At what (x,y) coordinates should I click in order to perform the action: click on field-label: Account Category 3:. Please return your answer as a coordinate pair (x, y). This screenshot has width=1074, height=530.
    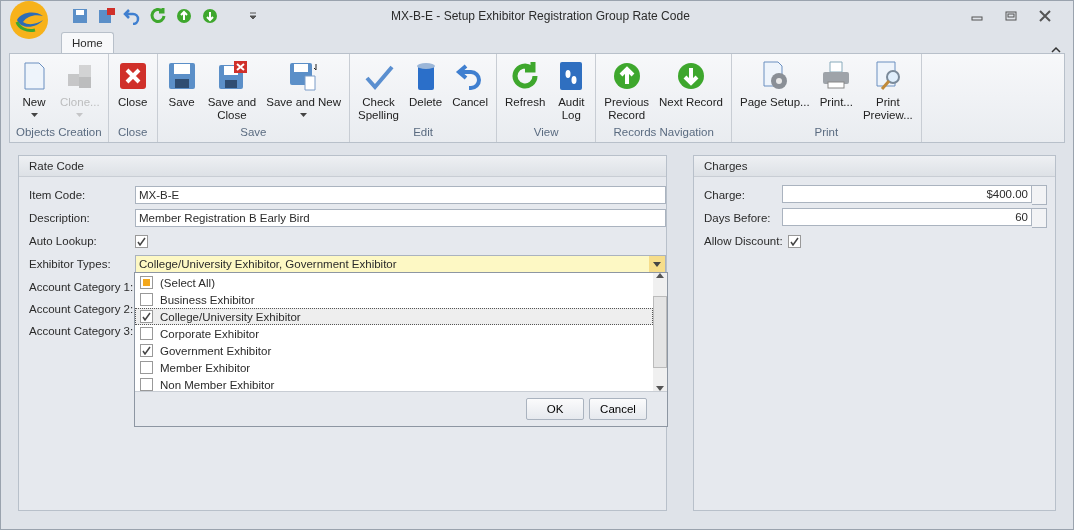
    Looking at the image, I should click on (82, 330).